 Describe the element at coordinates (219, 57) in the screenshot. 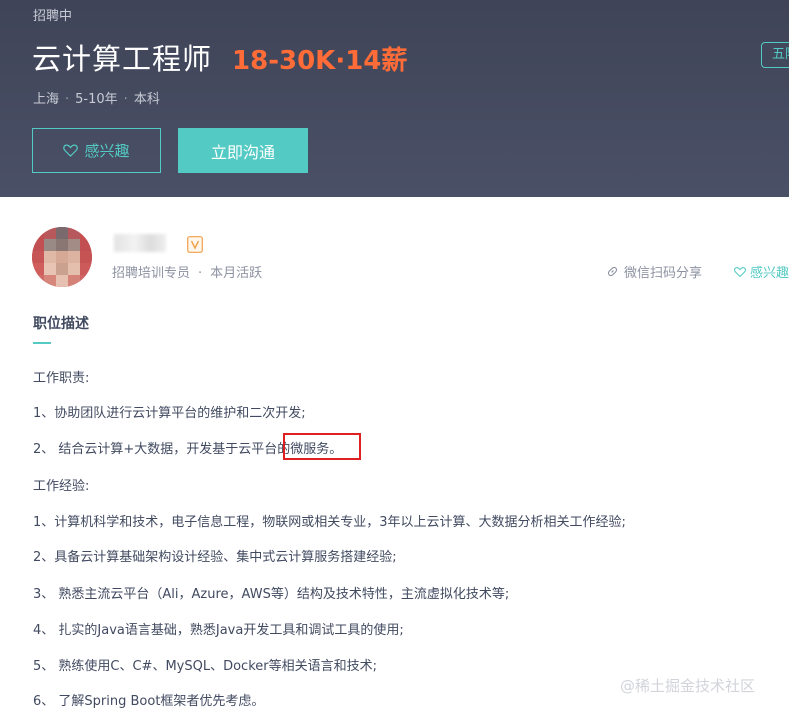

I see `title-row: 云计算工程师 18-30K·14薪` at that location.